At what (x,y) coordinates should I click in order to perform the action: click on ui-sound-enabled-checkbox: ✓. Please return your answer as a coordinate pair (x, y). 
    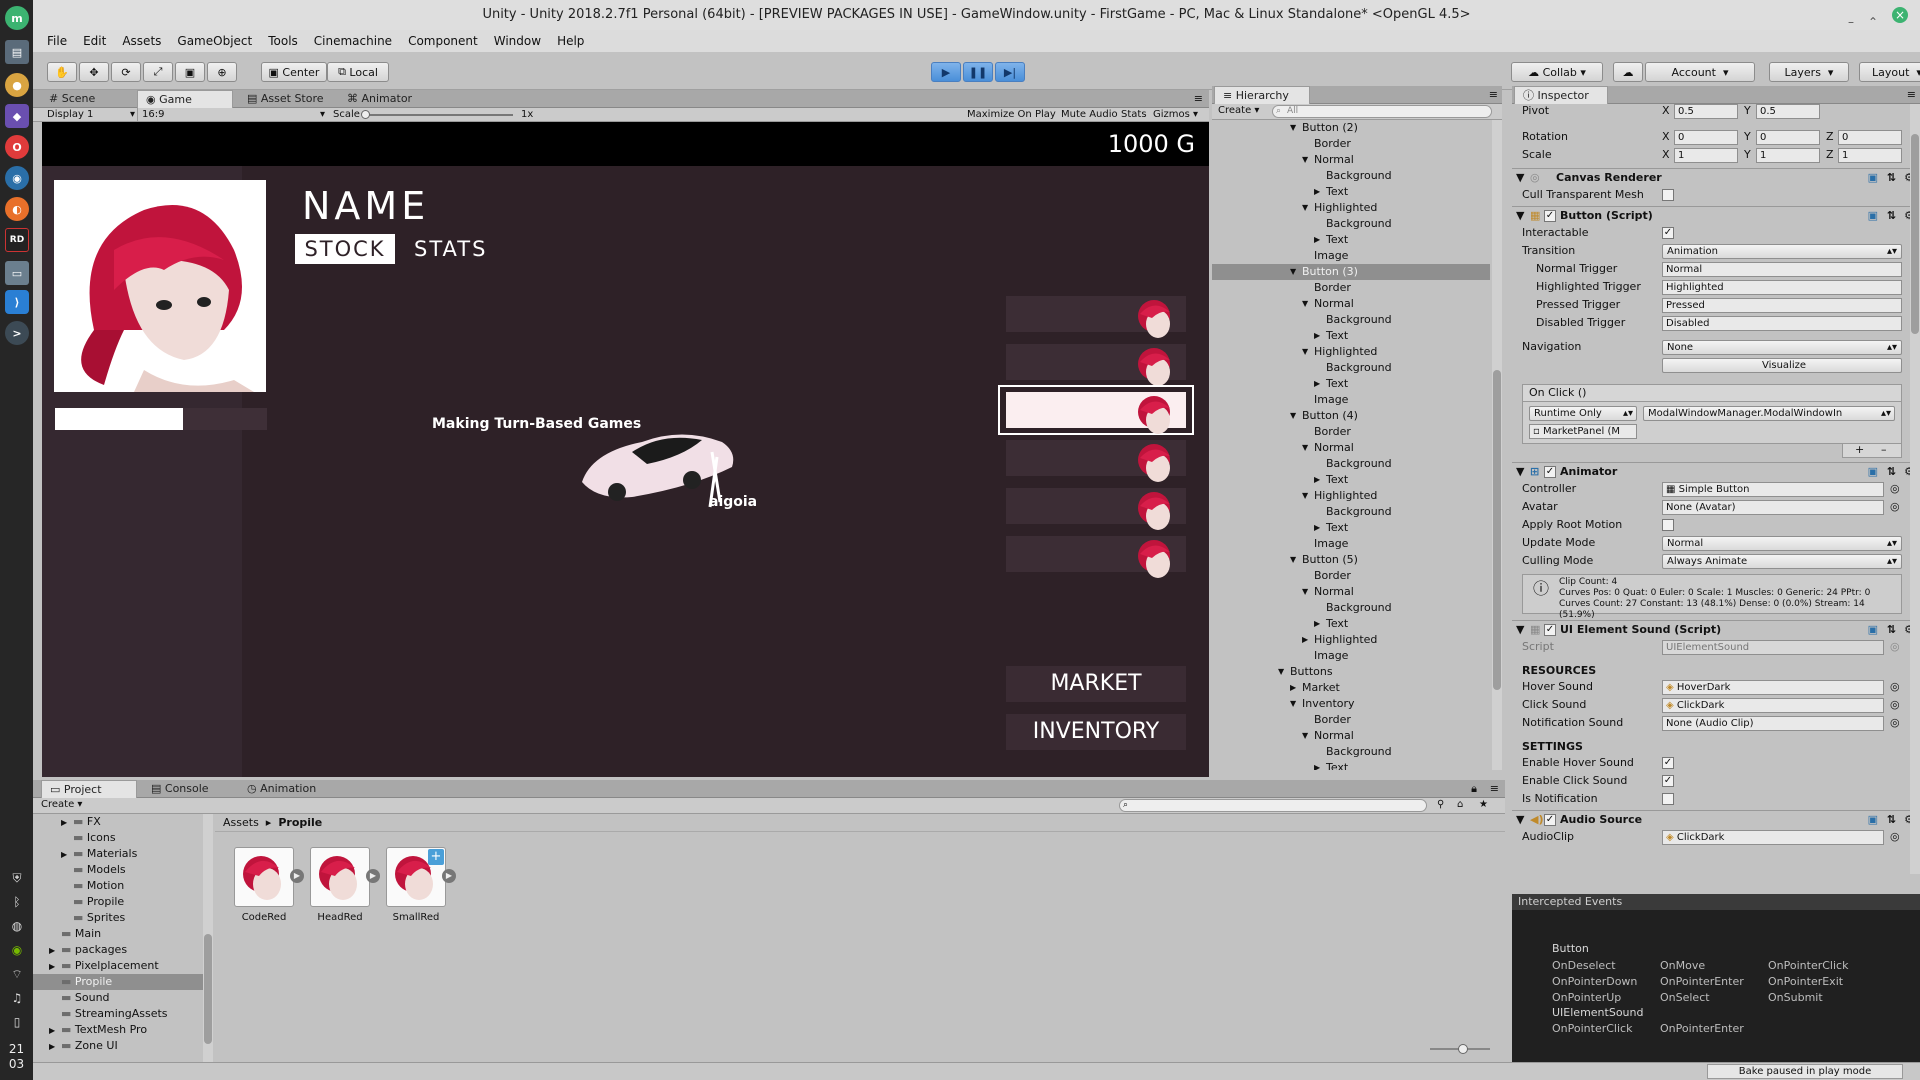
    Looking at the image, I should click on (1550, 630).